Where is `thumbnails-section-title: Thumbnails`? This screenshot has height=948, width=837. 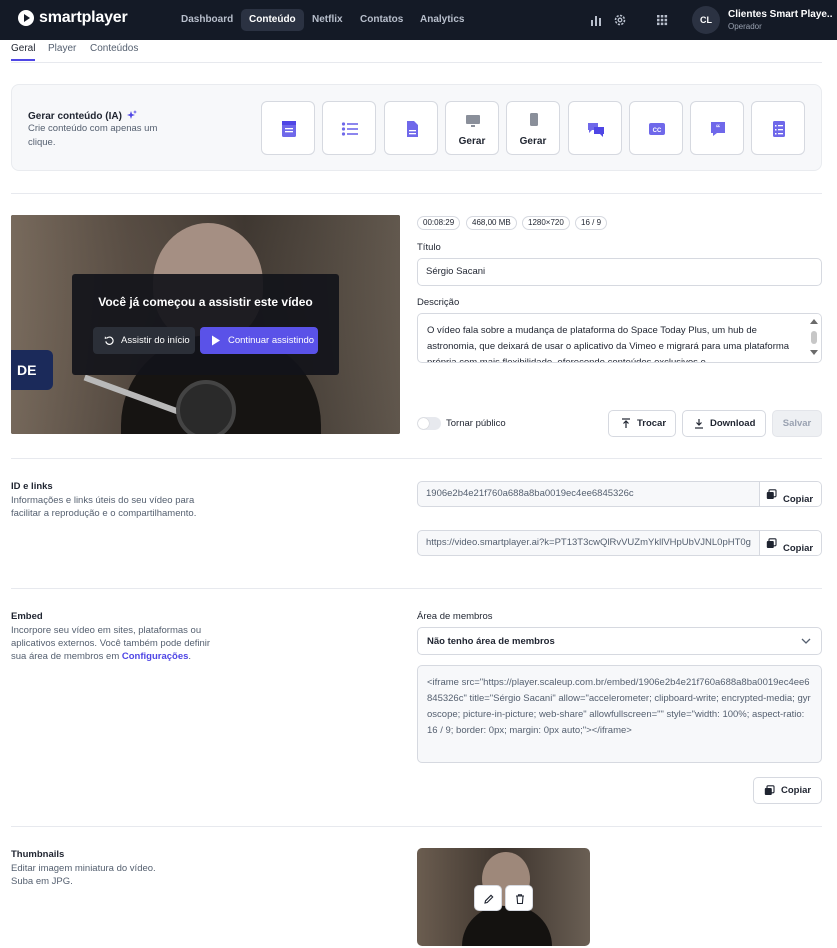 thumbnails-section-title: Thumbnails is located at coordinates (38, 854).